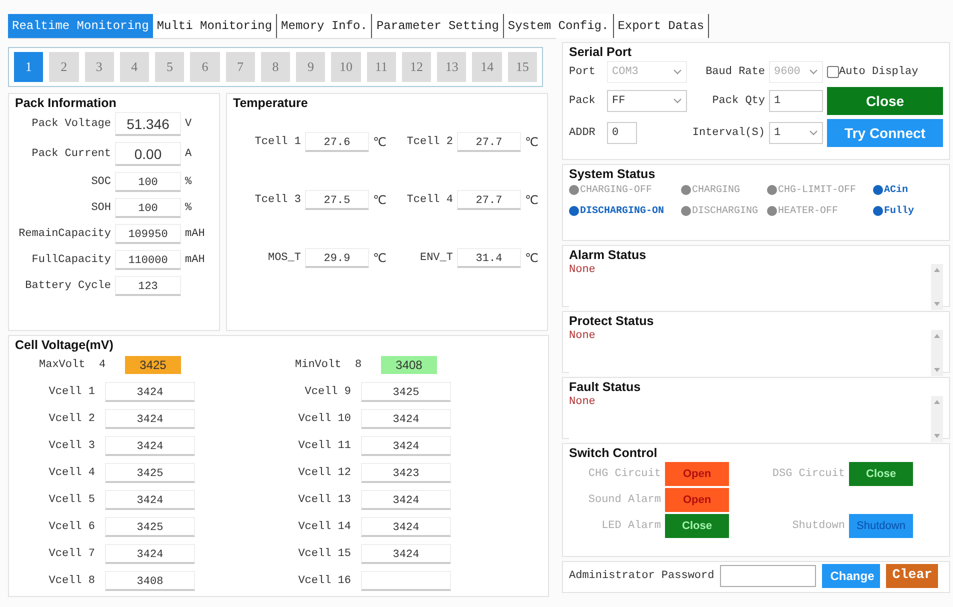 The width and height of the screenshot is (953, 607). Describe the element at coordinates (796, 101) in the screenshot. I see `input-field: 1` at that location.